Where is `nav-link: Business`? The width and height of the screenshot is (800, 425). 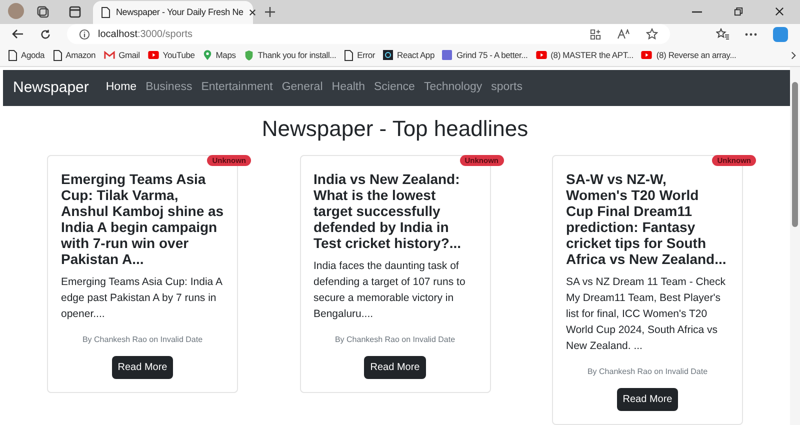 nav-link: Business is located at coordinates (169, 88).